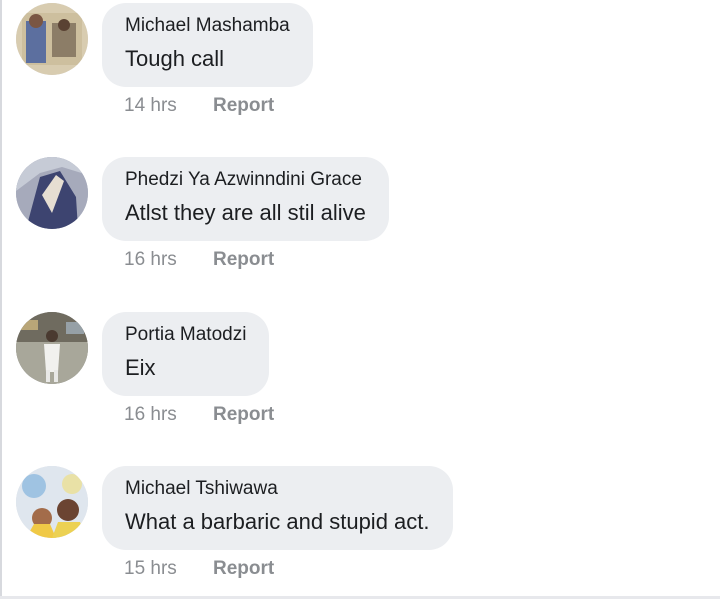  I want to click on comment-timestamp: 14 hrs, so click(168, 106).